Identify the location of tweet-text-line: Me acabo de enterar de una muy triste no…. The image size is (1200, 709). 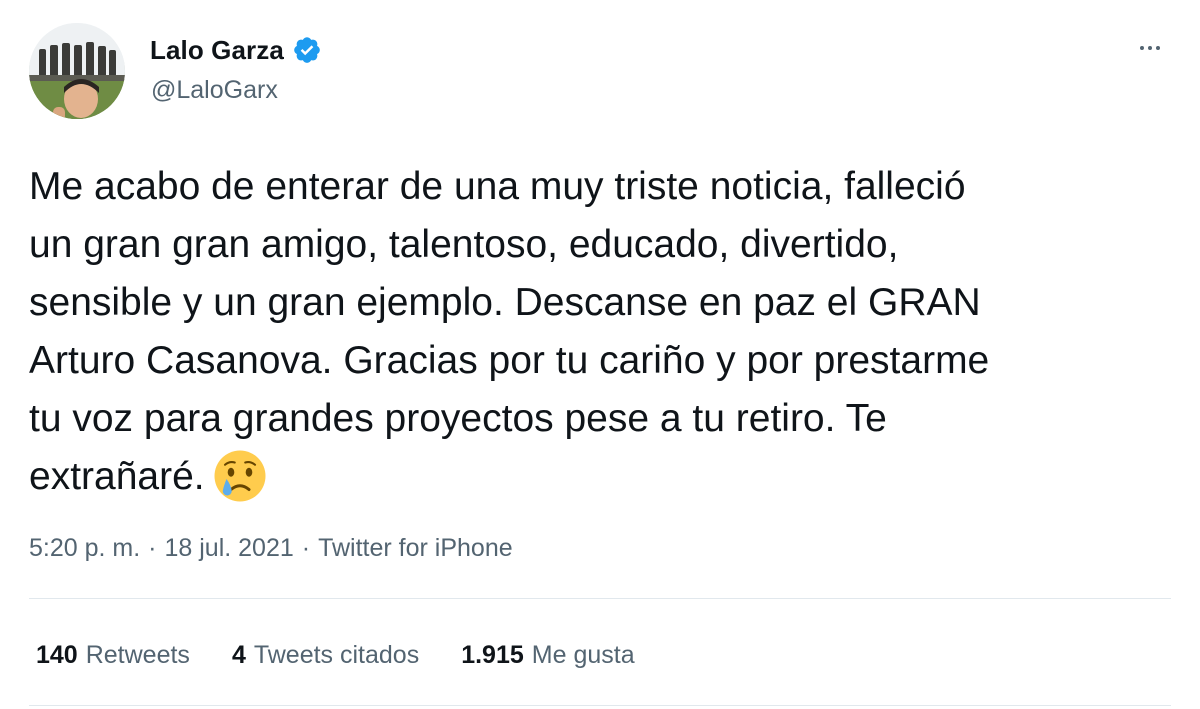
(497, 186).